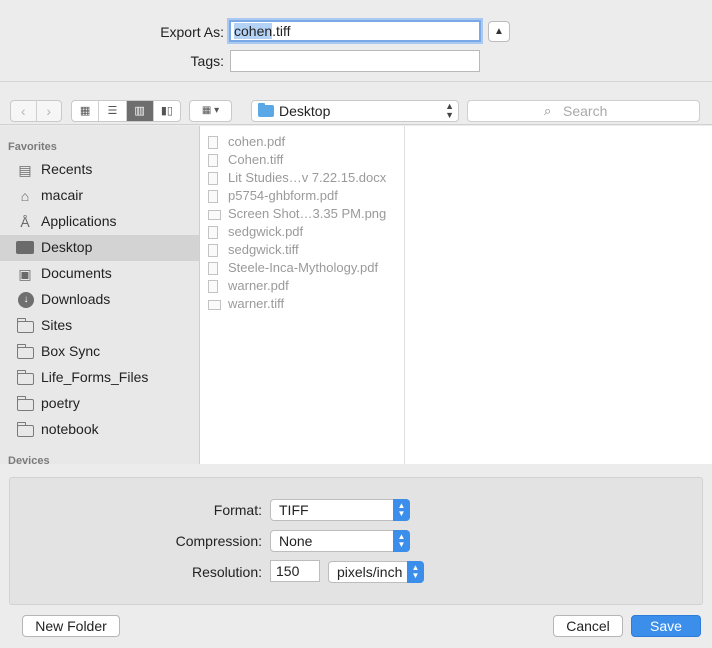 Image resolution: width=712 pixels, height=648 pixels. I want to click on chevron-left-icon: ‹, so click(23, 111).